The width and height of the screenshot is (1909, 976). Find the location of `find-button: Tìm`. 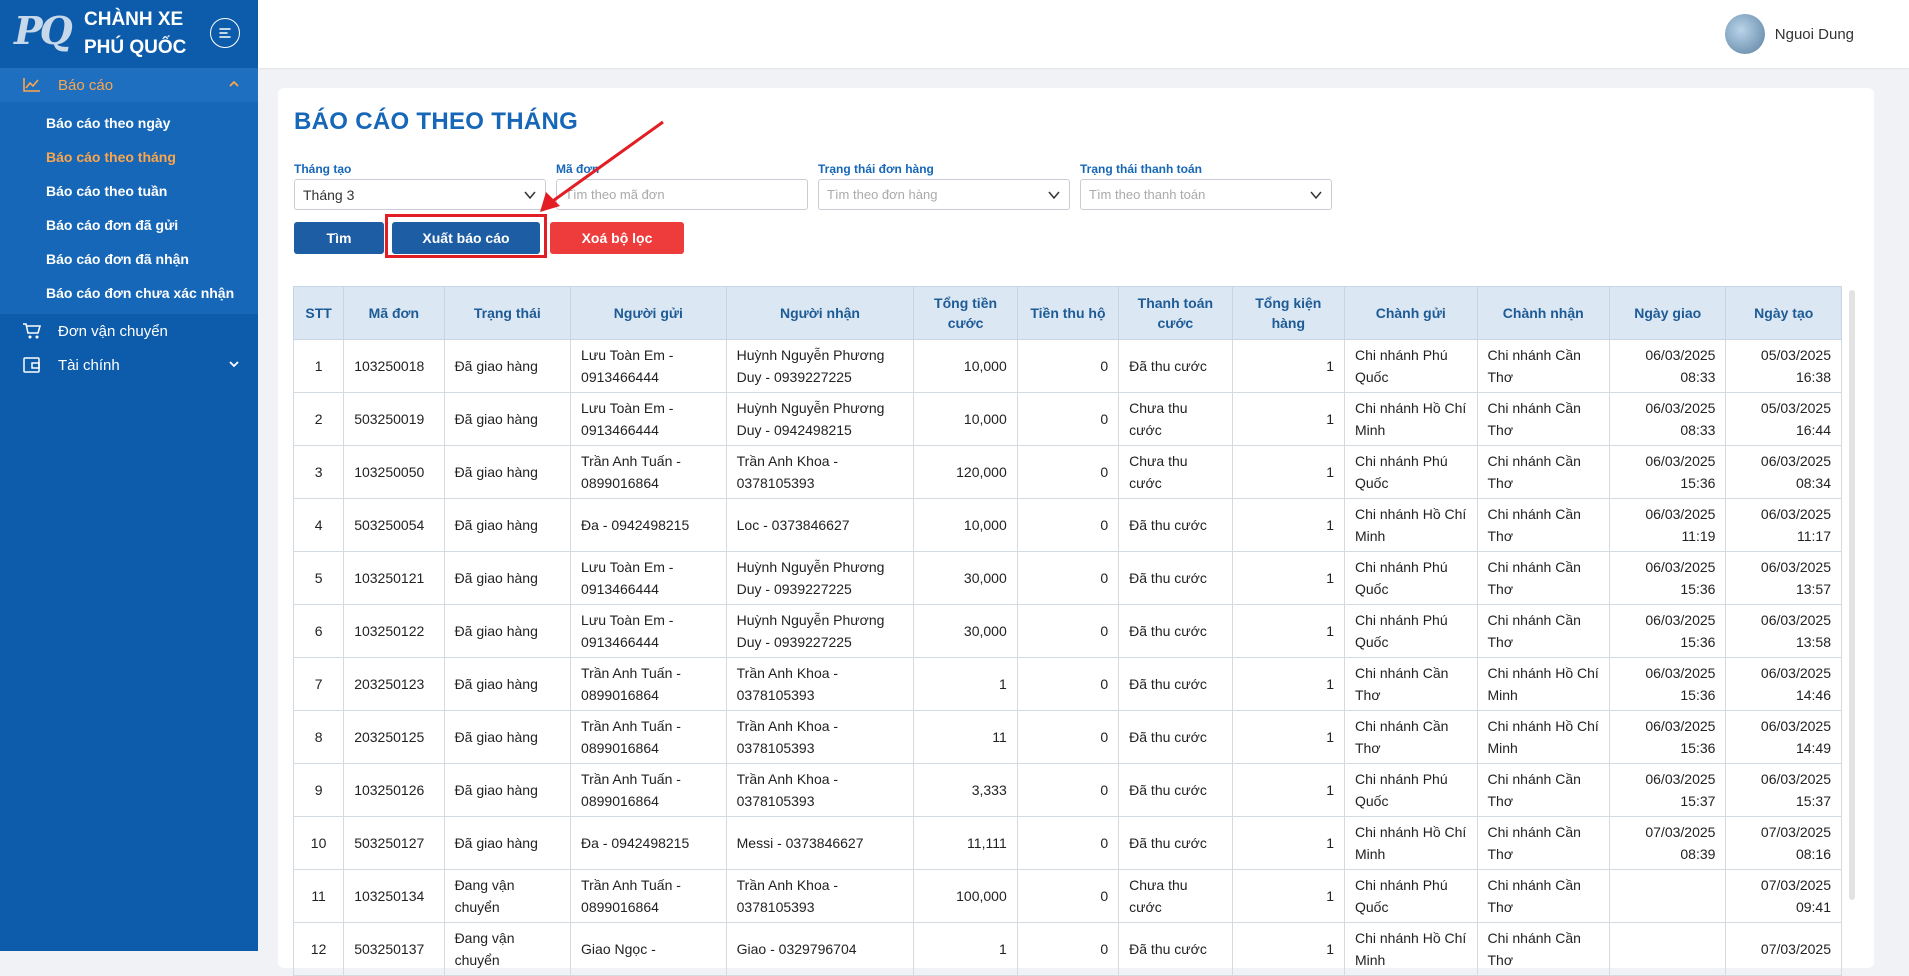

find-button: Tìm is located at coordinates (339, 238).